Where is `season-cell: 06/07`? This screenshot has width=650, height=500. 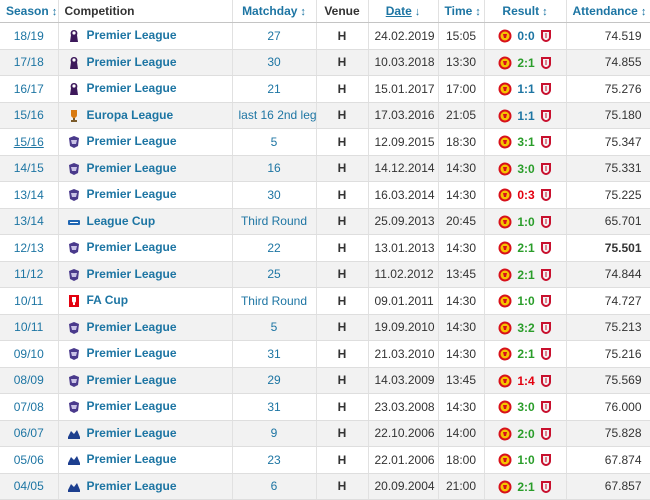 season-cell: 06/07 is located at coordinates (29, 433).